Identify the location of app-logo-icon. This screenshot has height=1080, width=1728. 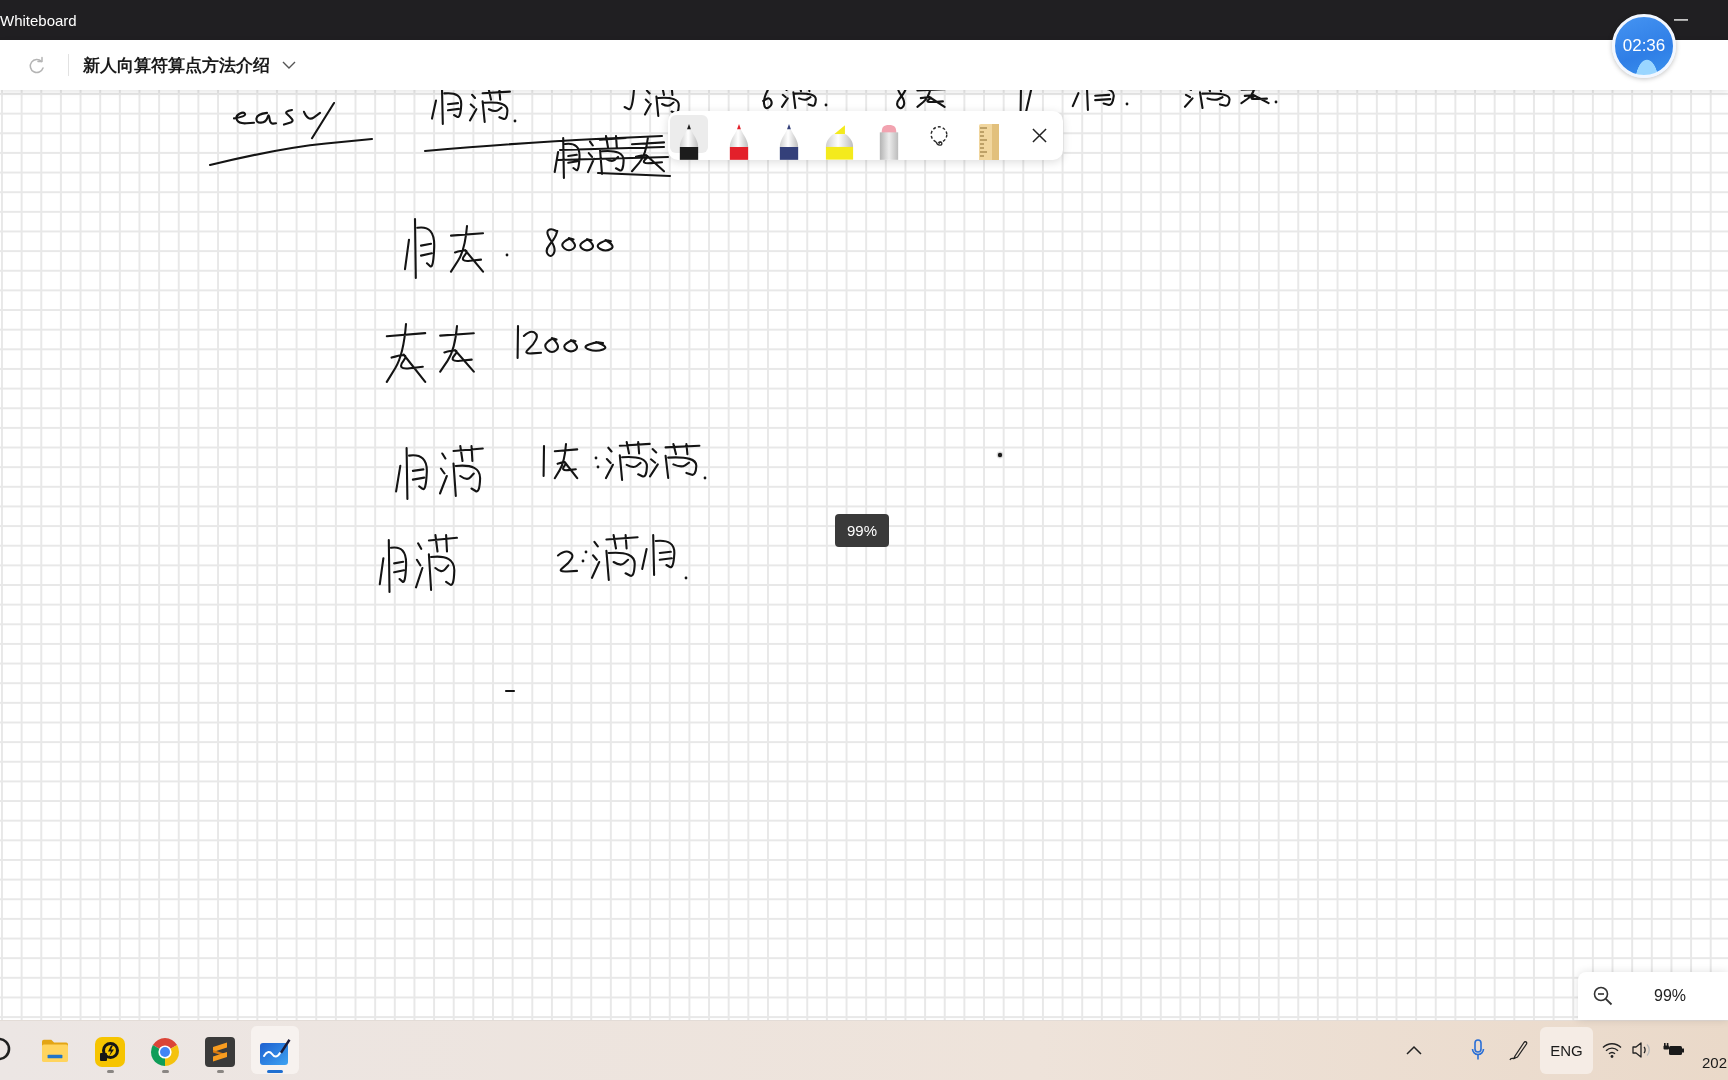
(110, 1052).